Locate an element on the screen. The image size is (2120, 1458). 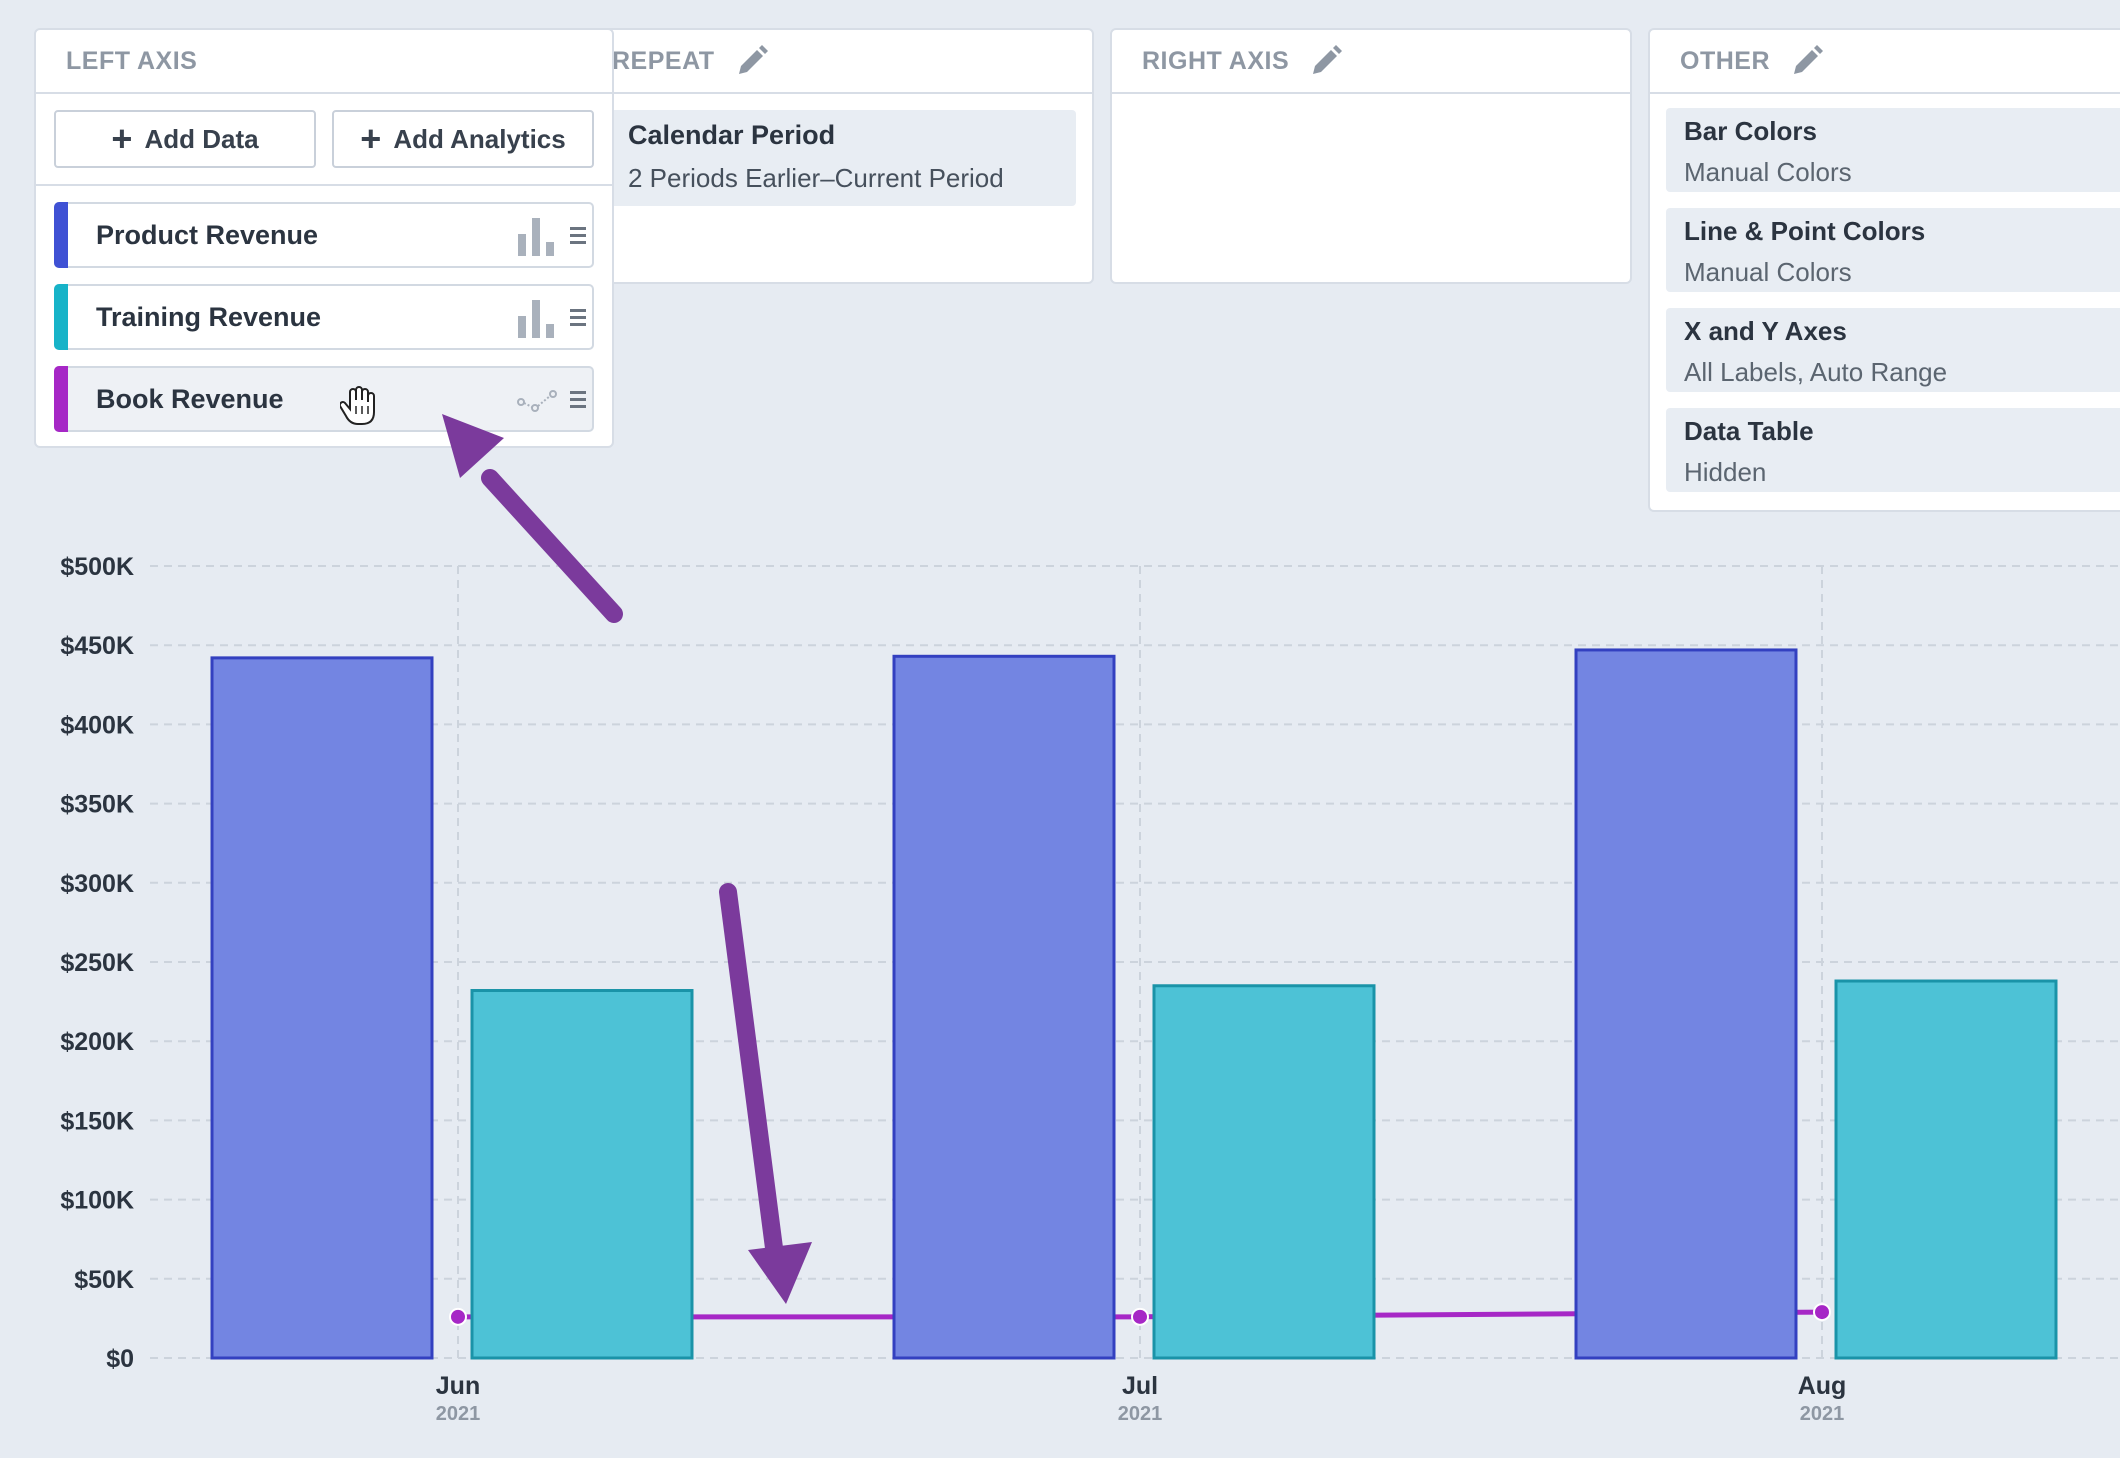
setting-title: Bar Colors is located at coordinates (1750, 131).